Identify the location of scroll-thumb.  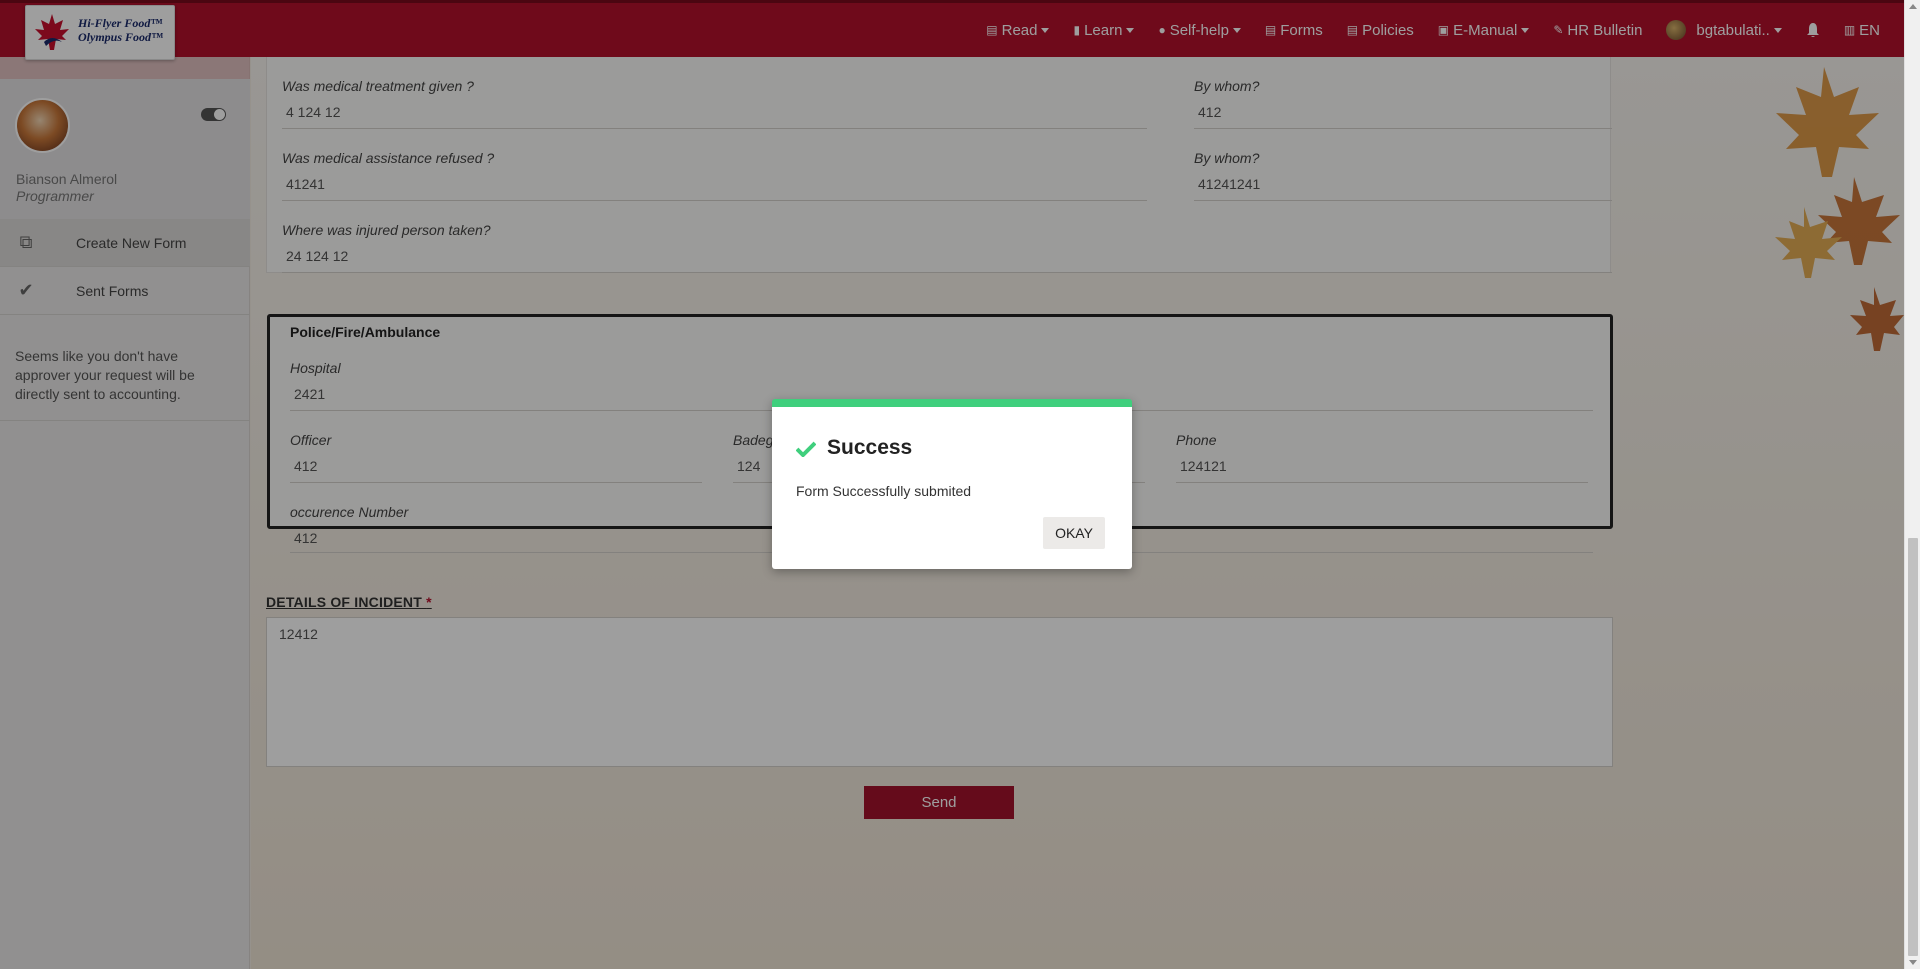
(1913, 747).